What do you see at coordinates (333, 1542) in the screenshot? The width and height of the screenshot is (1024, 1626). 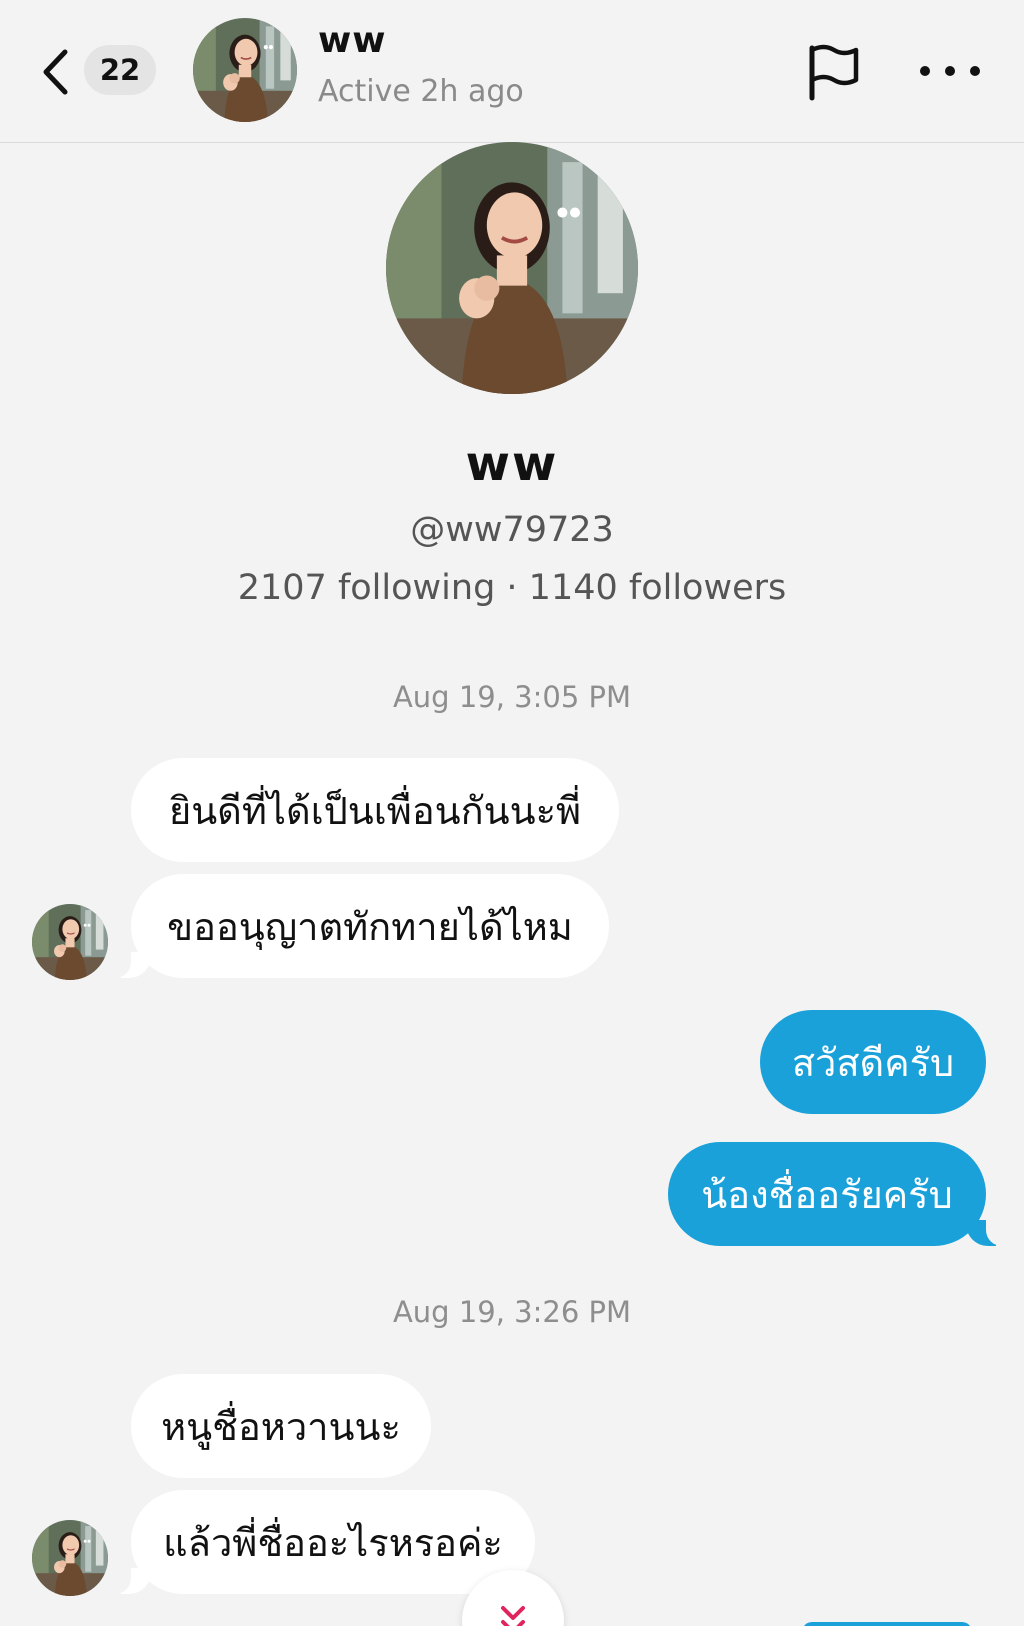 I see `message-text: แล้วพี่ชื่ออะไรหรอค่ะ` at bounding box center [333, 1542].